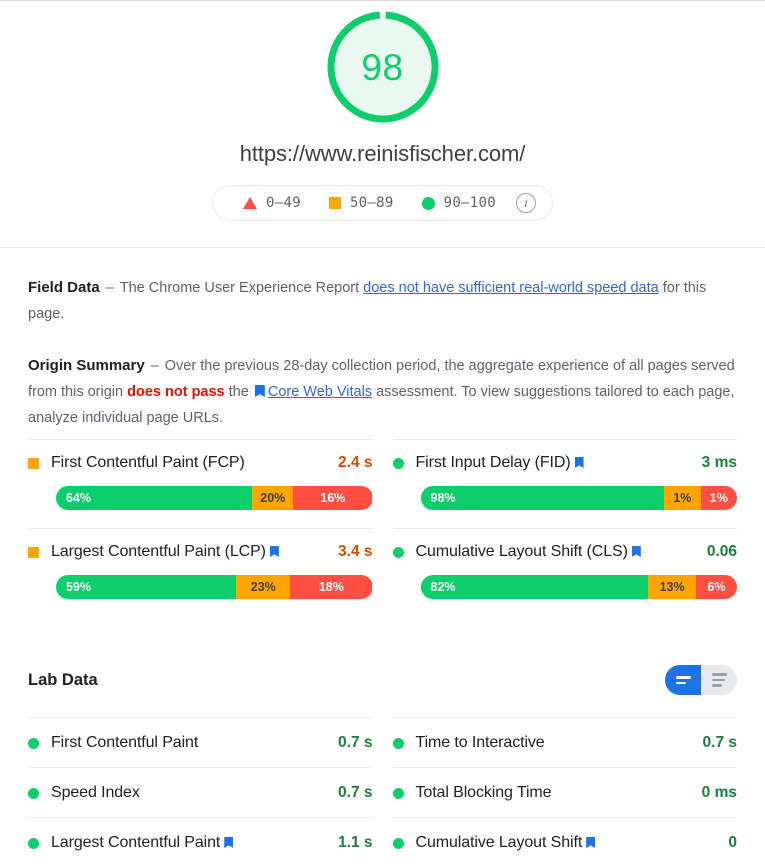 The image size is (765, 867). Describe the element at coordinates (331, 587) in the screenshot. I see `distribution-label-poor: 18%` at that location.